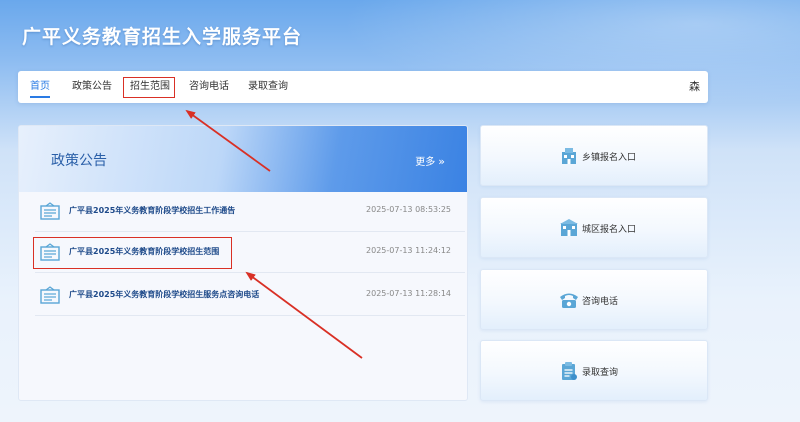 Image resolution: width=800 pixels, height=422 pixels. I want to click on city-building-icon, so click(569, 227).